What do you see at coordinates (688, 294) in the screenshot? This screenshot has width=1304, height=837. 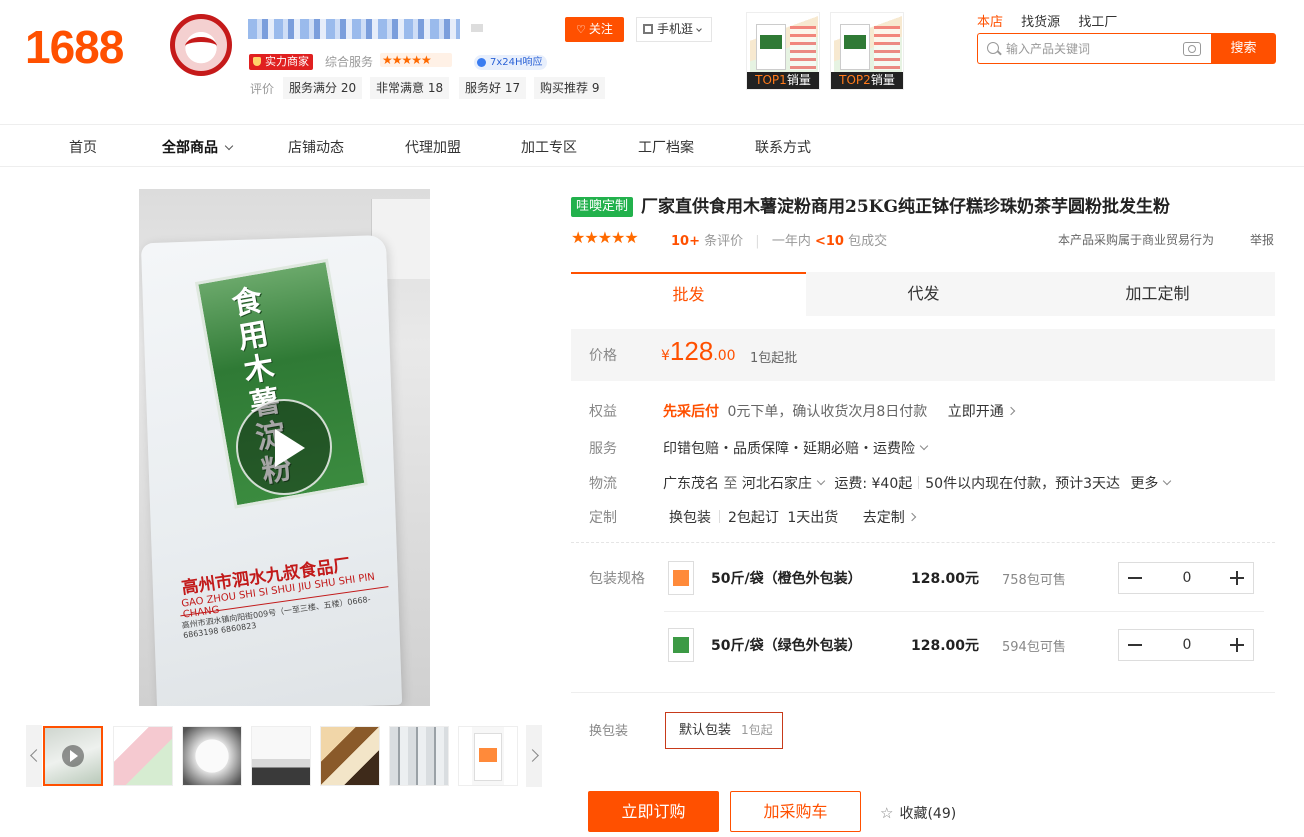 I see `tab-wholesale: 批发` at bounding box center [688, 294].